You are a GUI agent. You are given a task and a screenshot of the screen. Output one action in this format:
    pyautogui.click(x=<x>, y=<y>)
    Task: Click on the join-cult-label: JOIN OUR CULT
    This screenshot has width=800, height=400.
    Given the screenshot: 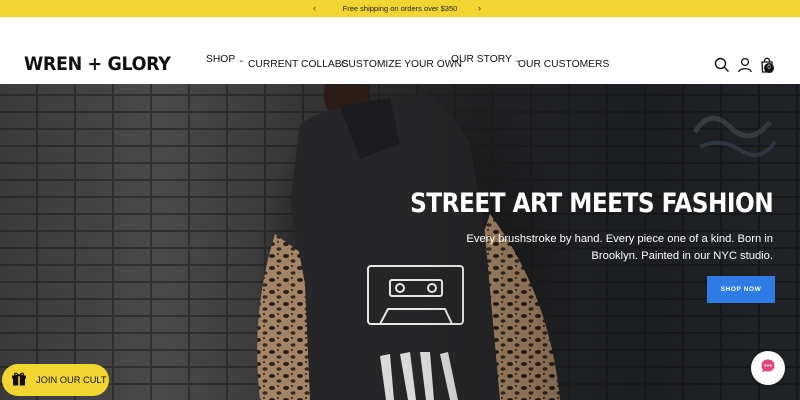 What is the action you would take?
    pyautogui.click(x=71, y=380)
    